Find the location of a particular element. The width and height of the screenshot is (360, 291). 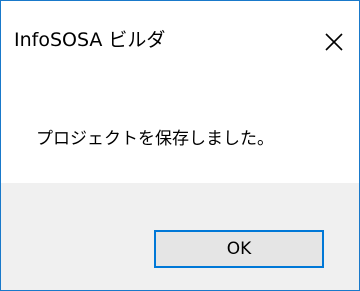

close-icon is located at coordinates (334, 42).